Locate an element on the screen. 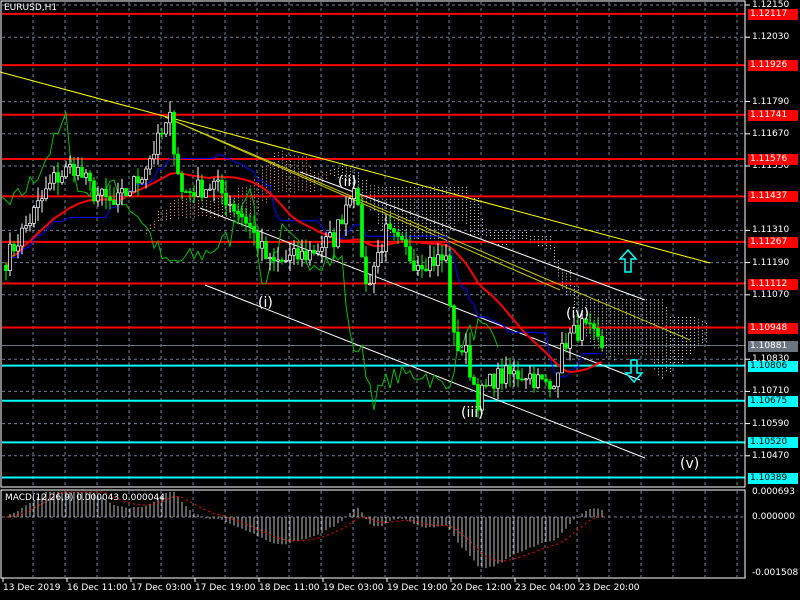 The width and height of the screenshot is (800, 600). arrow-down-icon is located at coordinates (634, 371).